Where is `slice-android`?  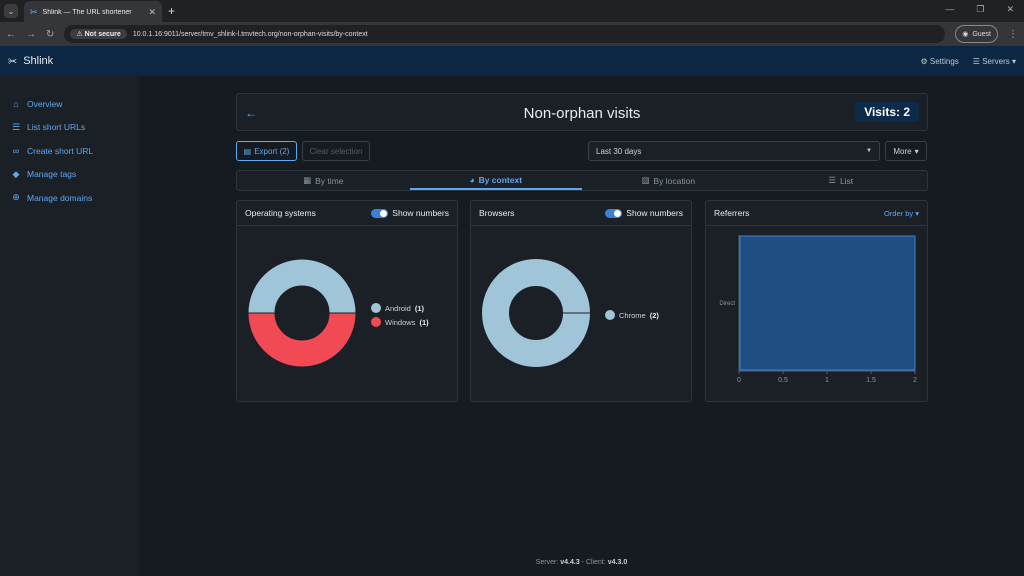 slice-android is located at coordinates (302, 286).